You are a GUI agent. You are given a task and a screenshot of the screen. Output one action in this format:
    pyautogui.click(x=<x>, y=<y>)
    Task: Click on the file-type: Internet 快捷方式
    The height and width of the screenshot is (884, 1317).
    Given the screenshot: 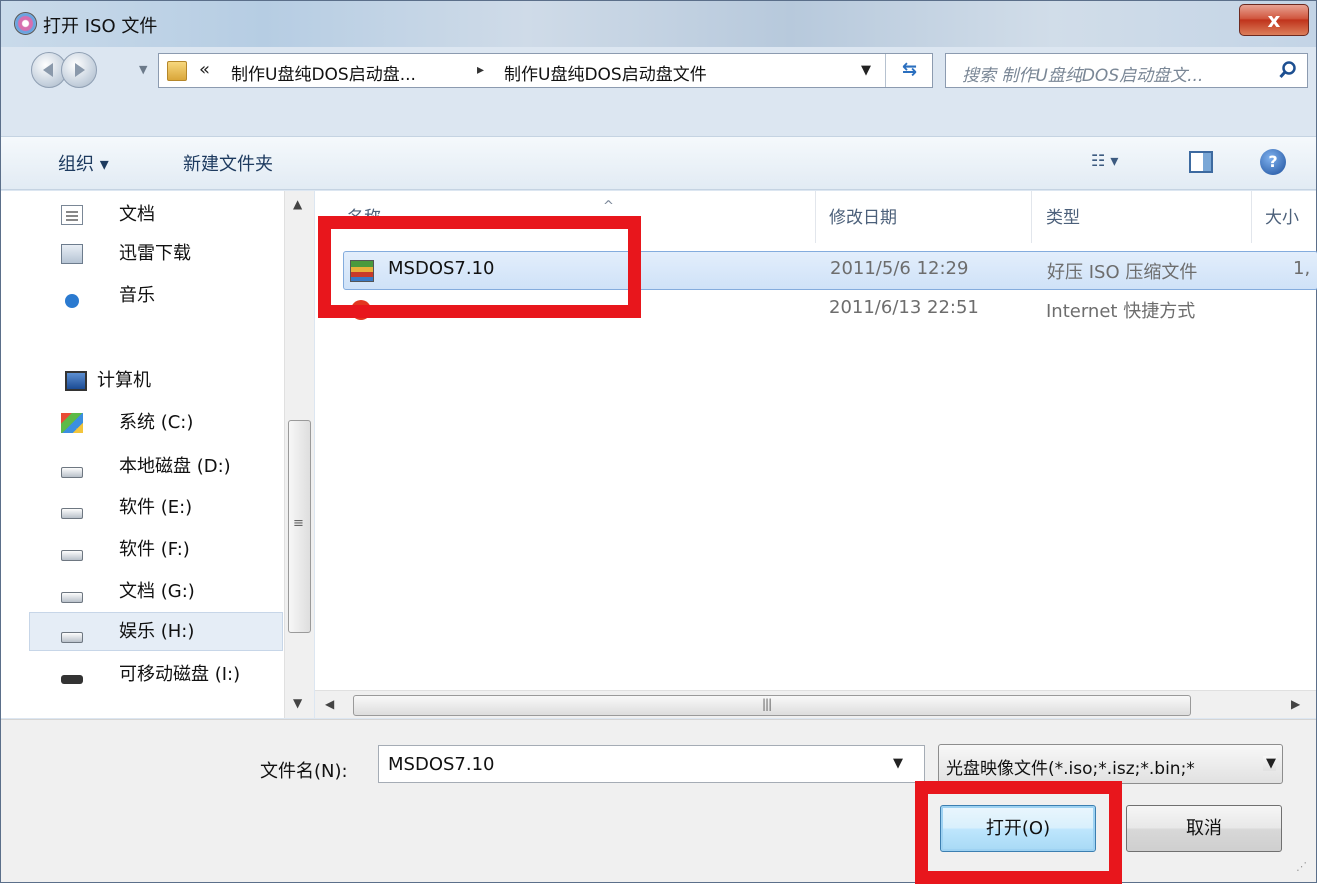 What is the action you would take?
    pyautogui.click(x=1121, y=311)
    